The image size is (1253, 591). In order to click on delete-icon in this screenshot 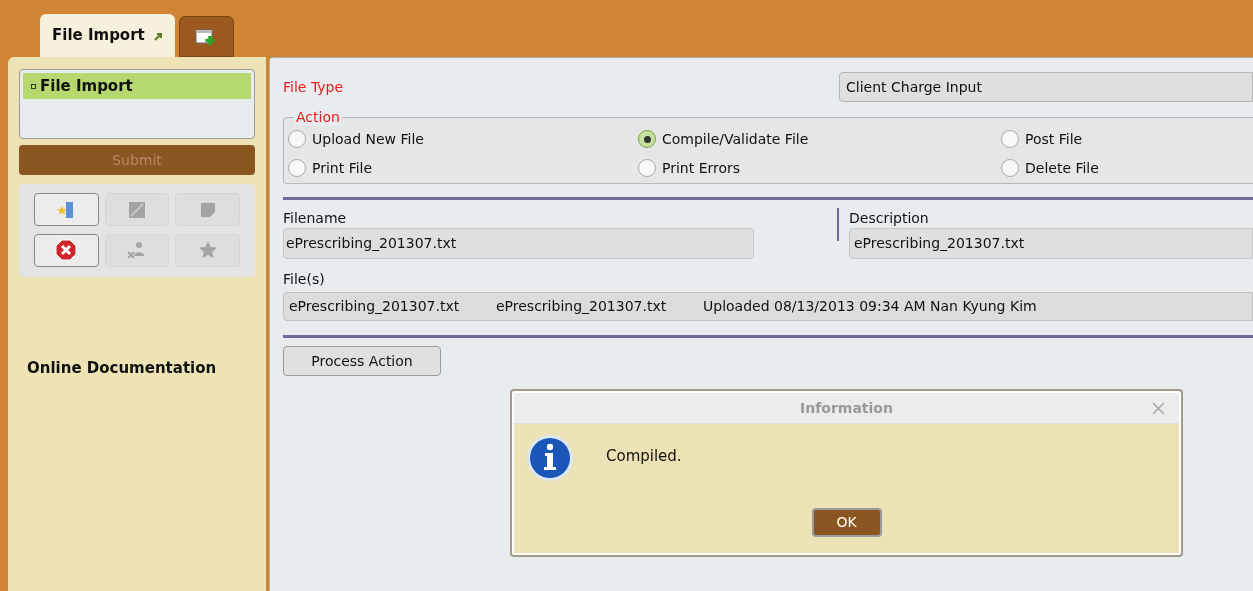, I will do `click(66, 250)`.